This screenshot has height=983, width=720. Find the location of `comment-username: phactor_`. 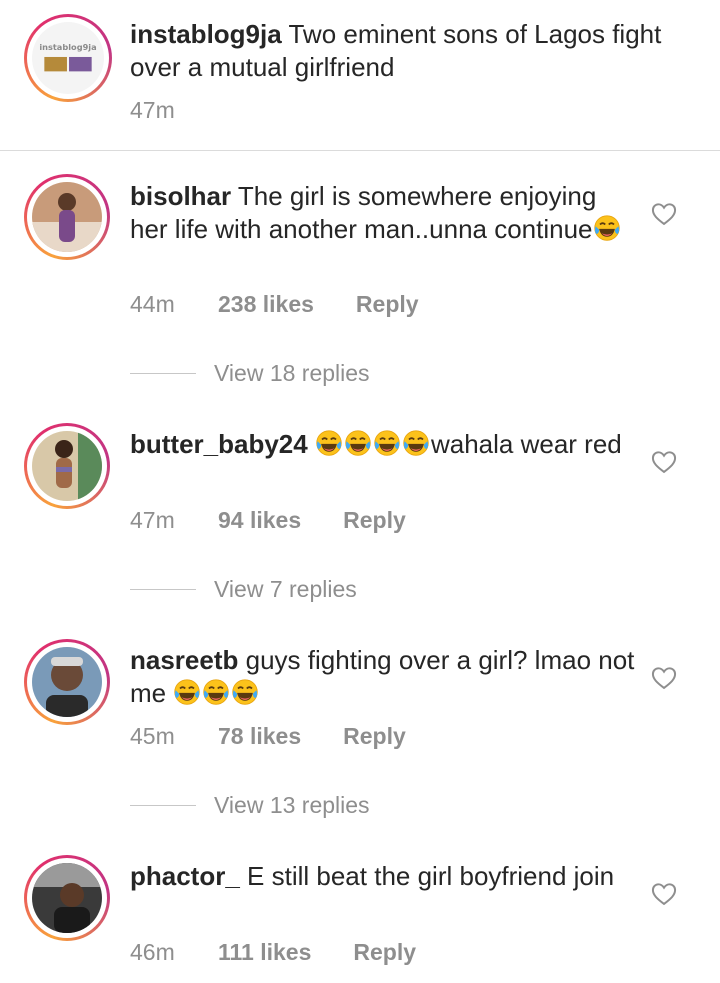

comment-username: phactor_ is located at coordinates (185, 876).